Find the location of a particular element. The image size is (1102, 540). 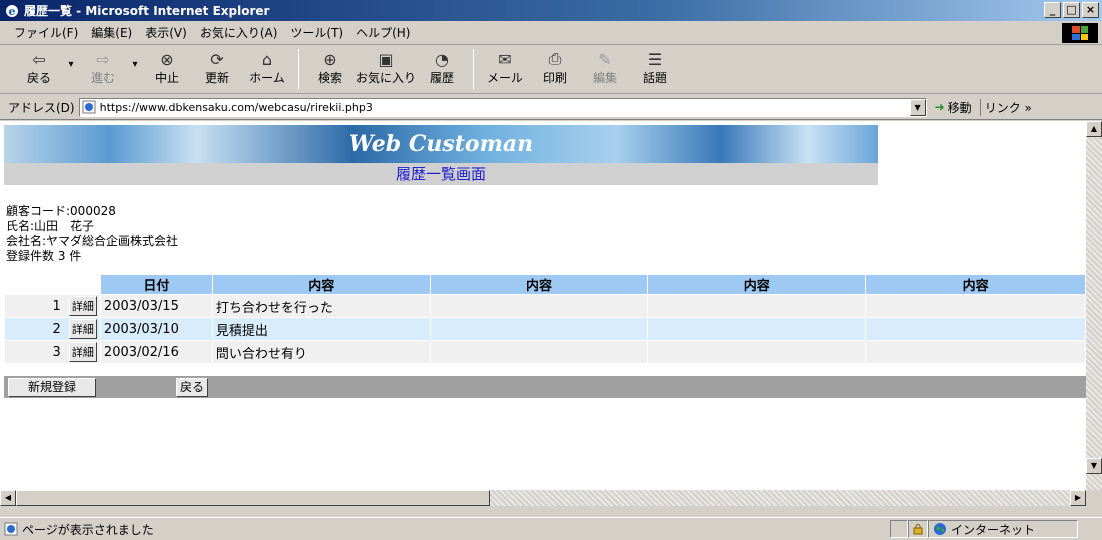

svg-text: e is located at coordinates (12, 11).